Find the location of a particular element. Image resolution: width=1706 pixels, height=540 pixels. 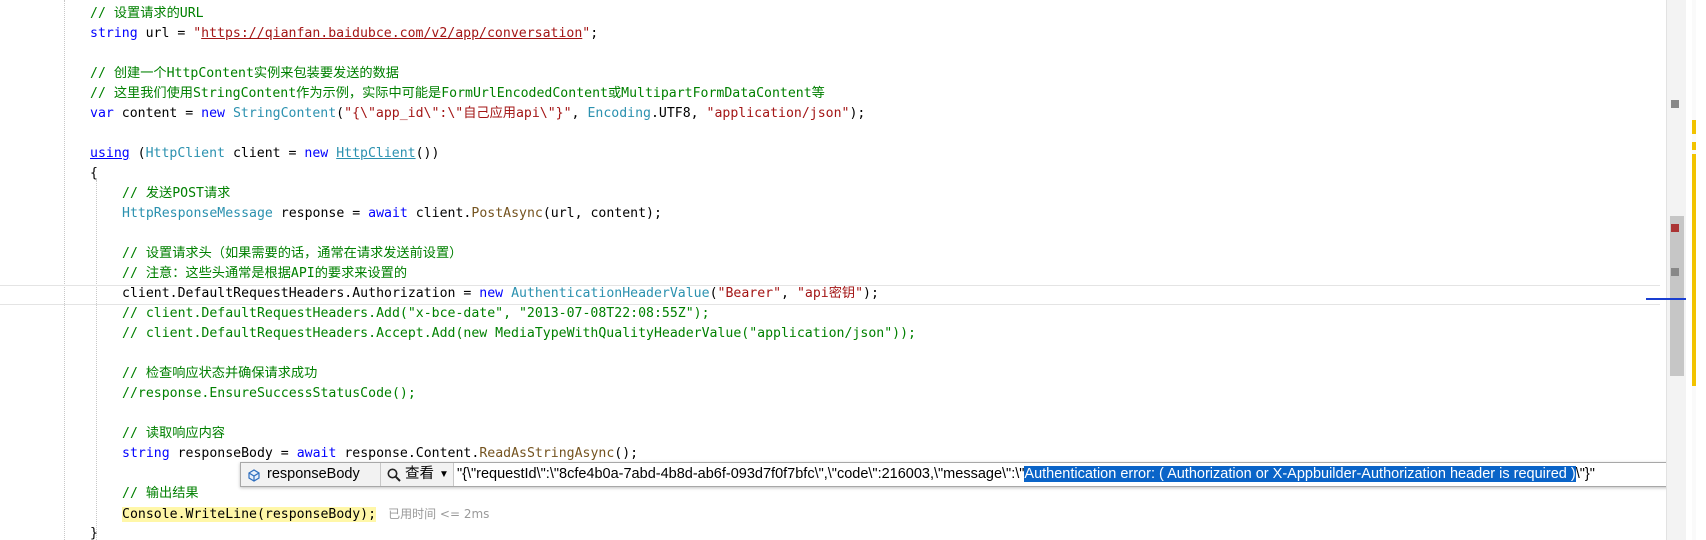

type-name: AuthenticationHeaderValue is located at coordinates (610, 293).